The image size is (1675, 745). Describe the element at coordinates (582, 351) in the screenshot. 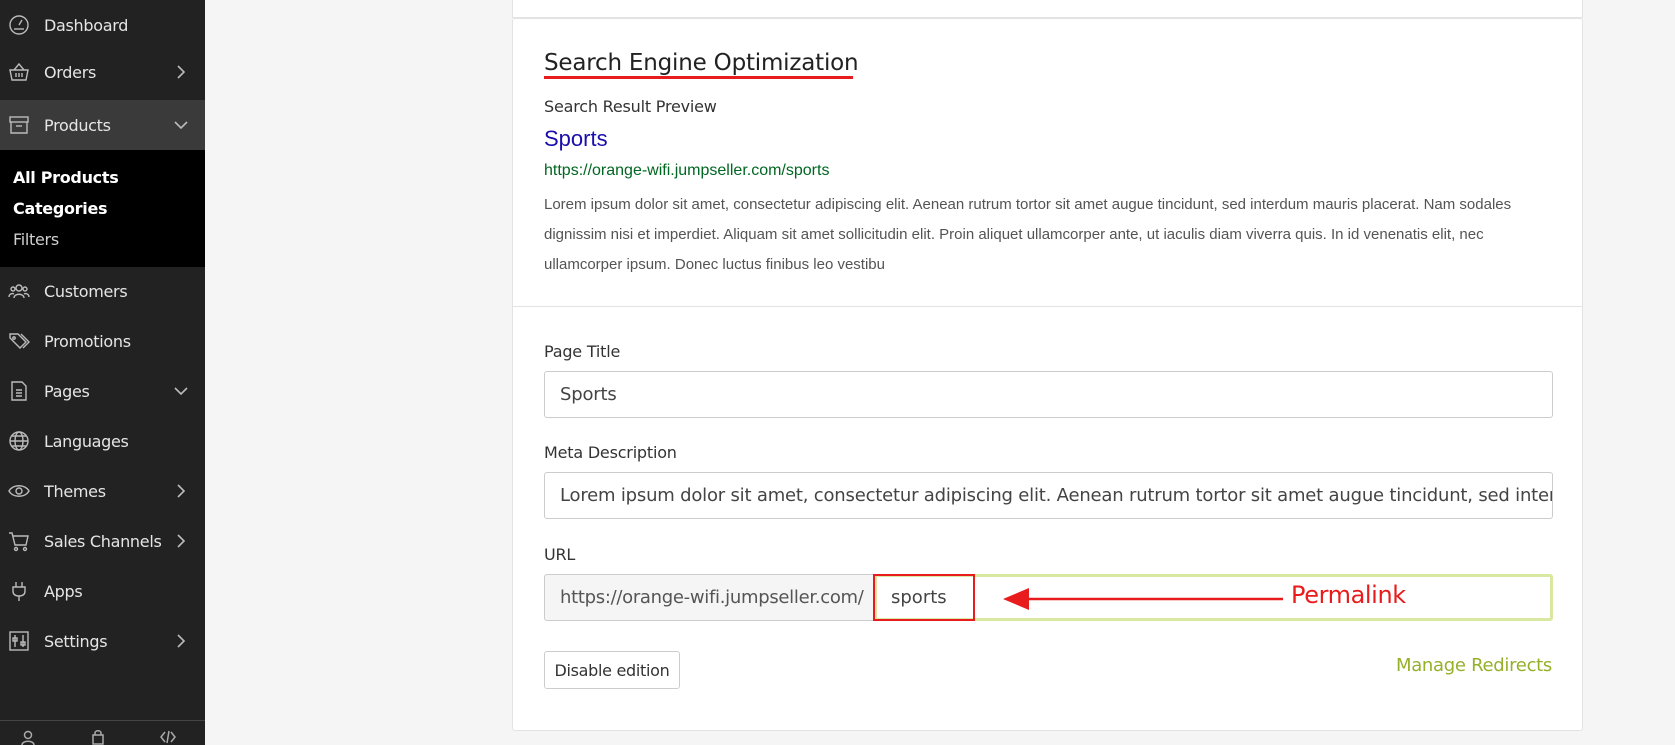

I see `page-title-label: Page Title` at that location.